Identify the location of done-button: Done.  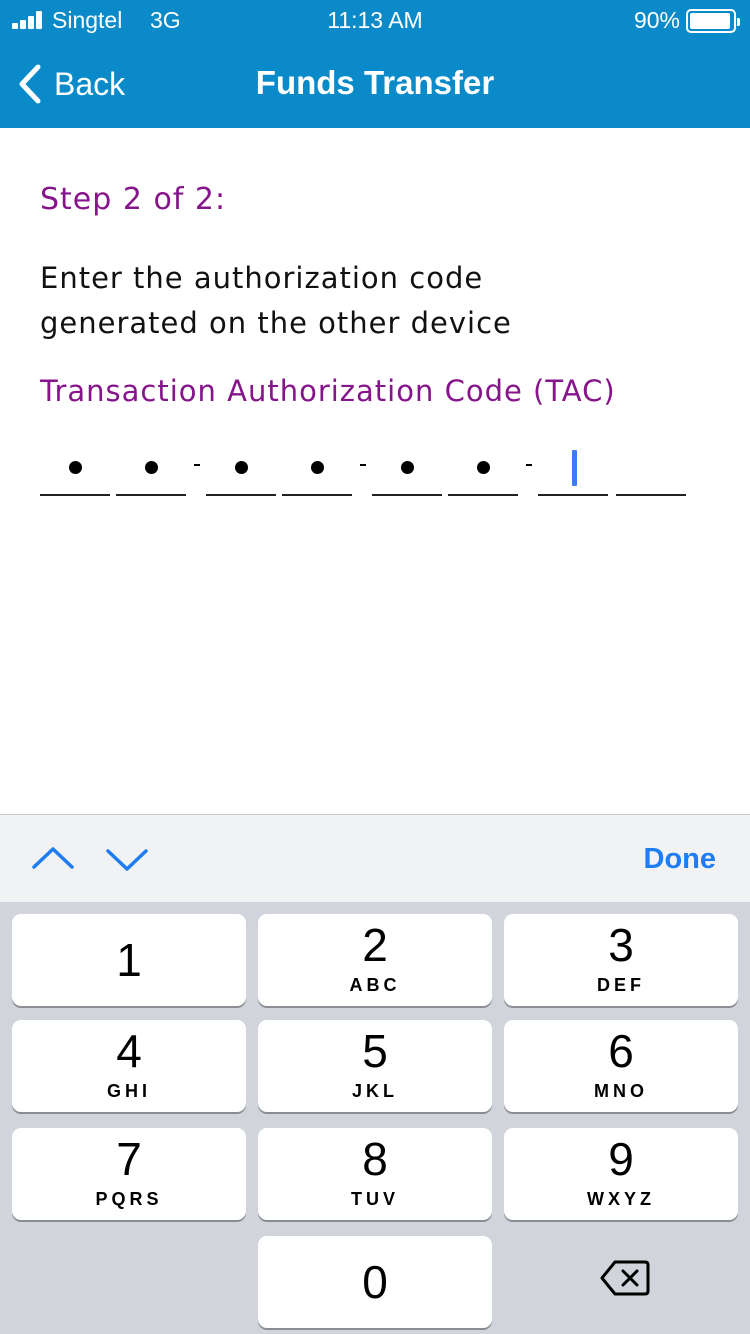
(680, 859).